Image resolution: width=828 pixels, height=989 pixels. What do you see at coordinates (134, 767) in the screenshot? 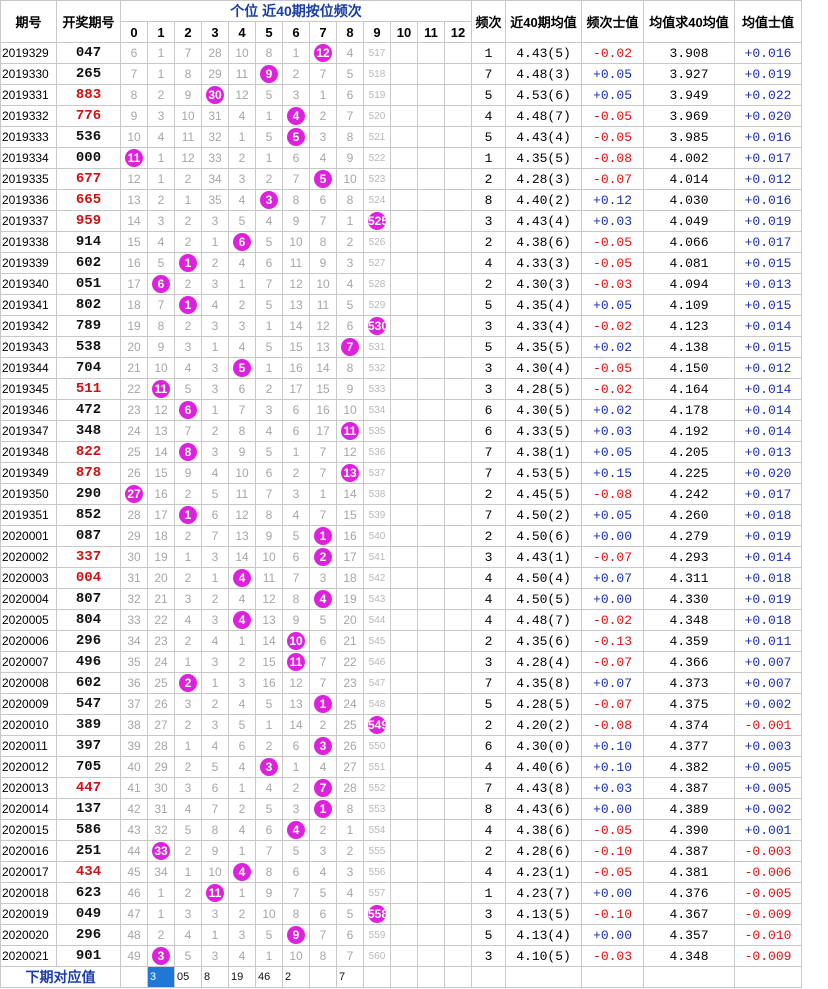
I see `miss-cell: 40` at bounding box center [134, 767].